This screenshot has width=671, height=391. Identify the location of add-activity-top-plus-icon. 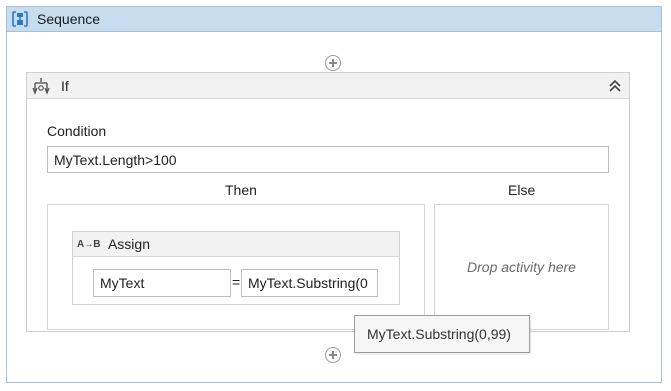
(333, 63).